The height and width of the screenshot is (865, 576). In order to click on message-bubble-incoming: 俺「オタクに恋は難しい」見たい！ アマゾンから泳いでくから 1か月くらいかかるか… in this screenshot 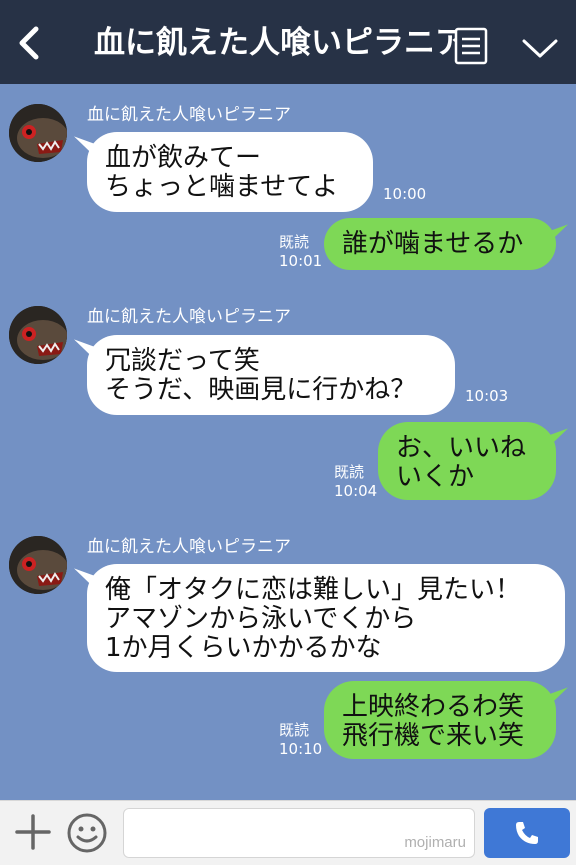, I will do `click(326, 618)`.